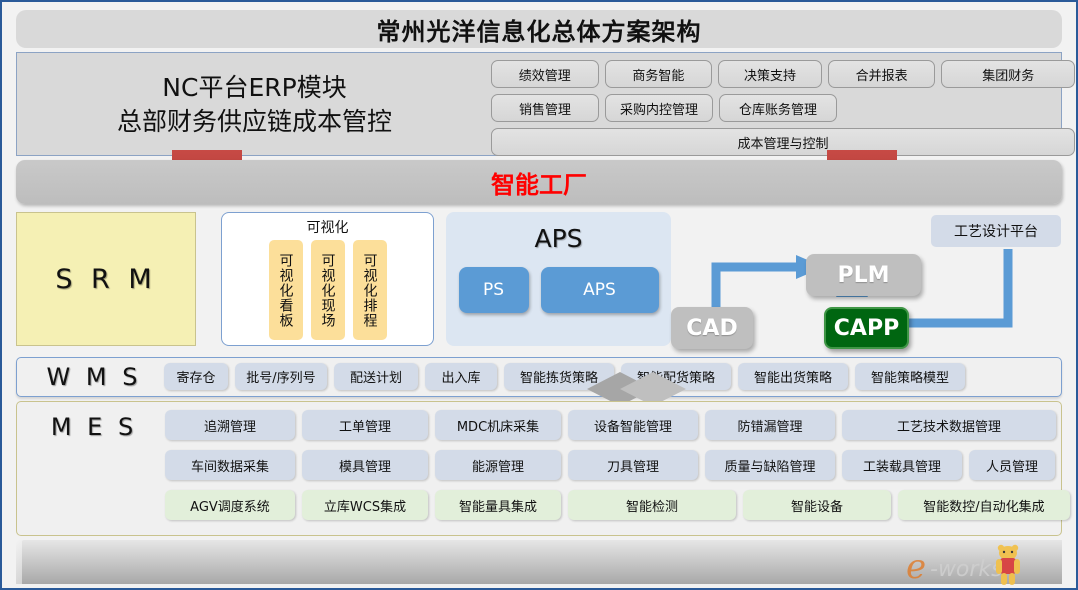 Image resolution: width=1078 pixels, height=590 pixels. Describe the element at coordinates (230, 425) in the screenshot. I see `mes-item-traceability: 追溯管理` at that location.